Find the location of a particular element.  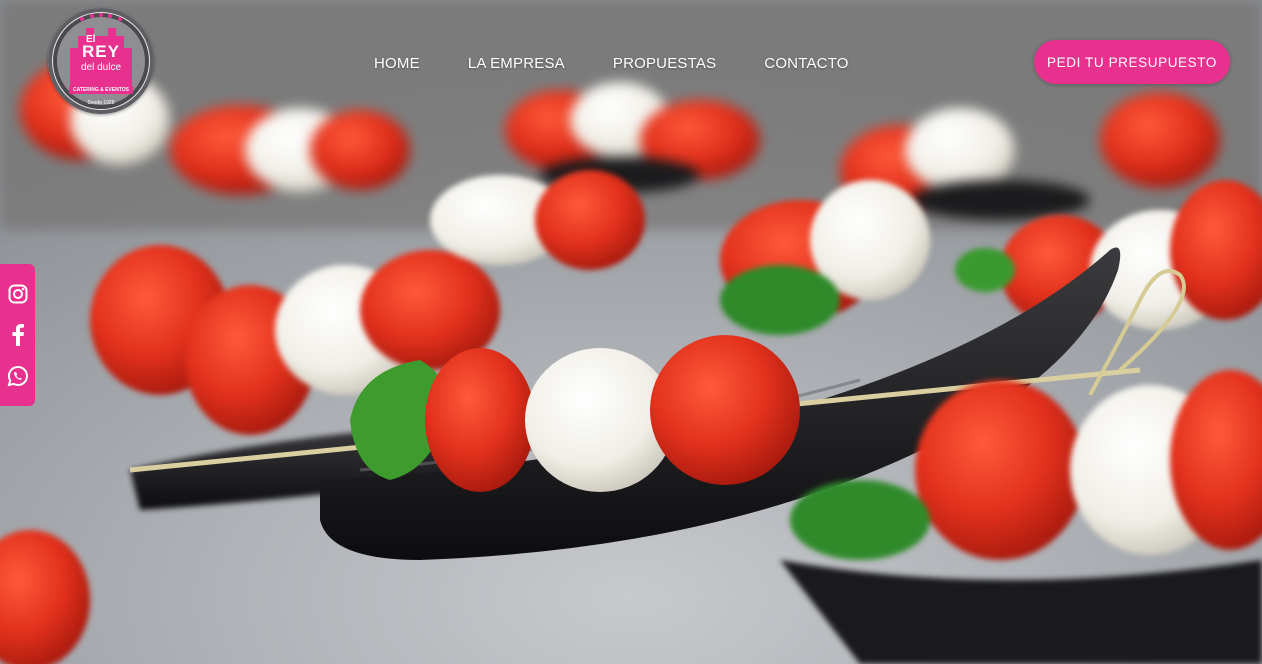

main-navigation: HOME LA EMPRESA PROPUESTAS CONTACTO is located at coordinates (635, 63).